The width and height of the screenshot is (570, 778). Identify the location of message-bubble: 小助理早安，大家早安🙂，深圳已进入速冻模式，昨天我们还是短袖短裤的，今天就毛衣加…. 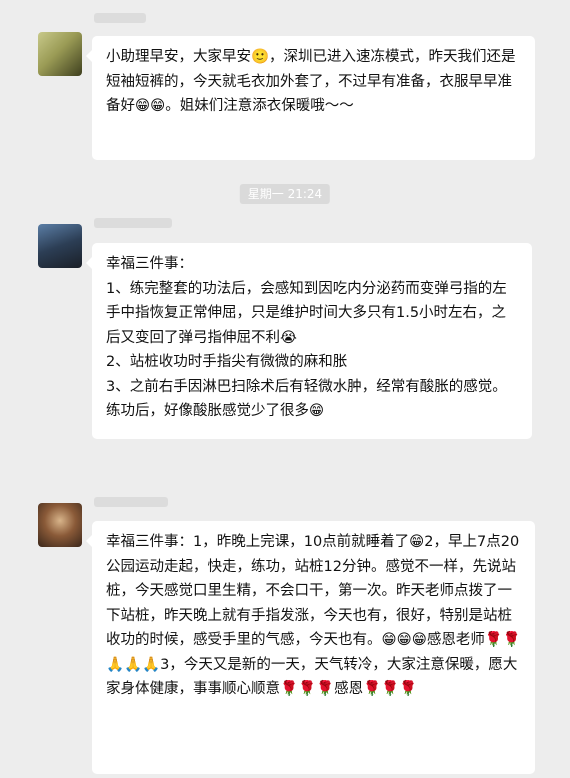
(310, 98).